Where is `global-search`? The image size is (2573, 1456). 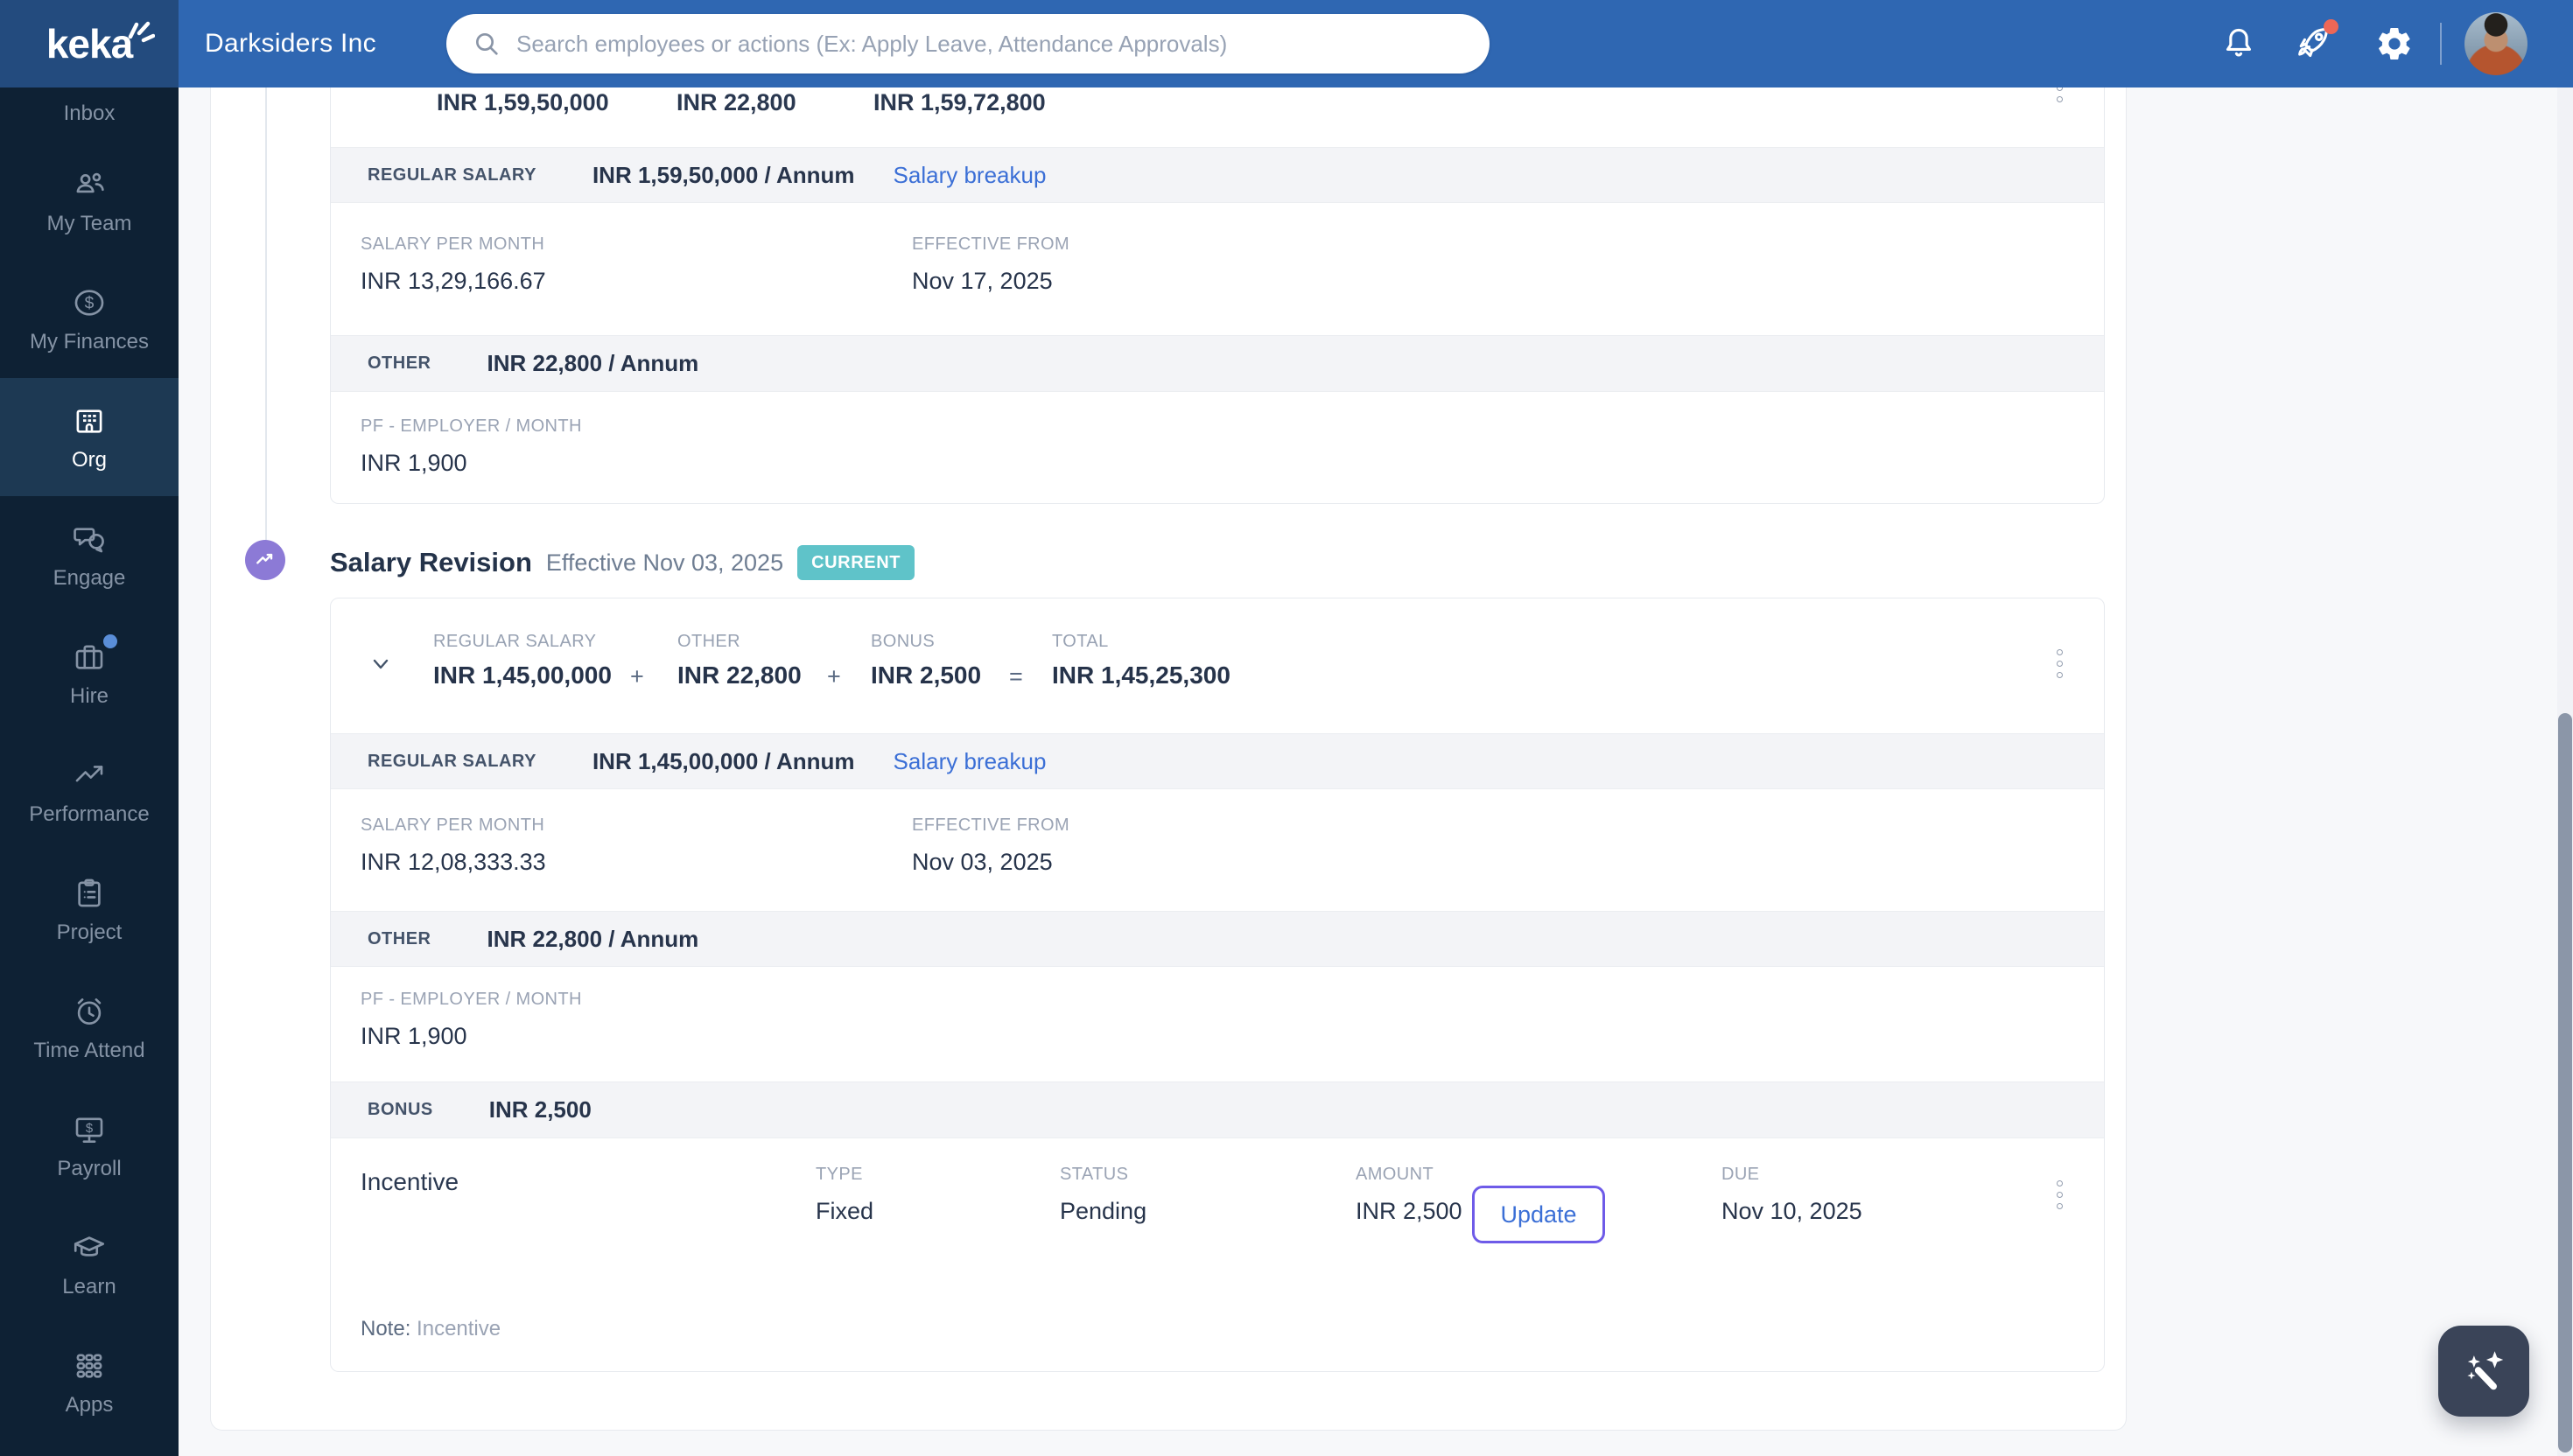
global-search is located at coordinates (968, 44).